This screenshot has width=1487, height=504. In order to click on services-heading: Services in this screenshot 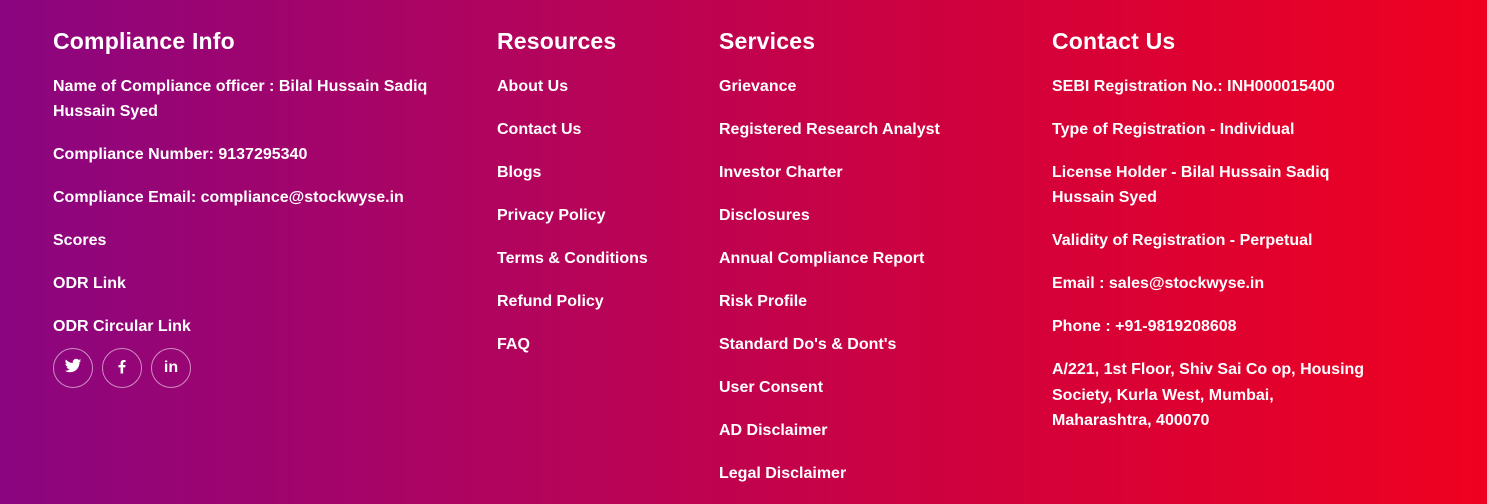, I will do `click(767, 41)`.